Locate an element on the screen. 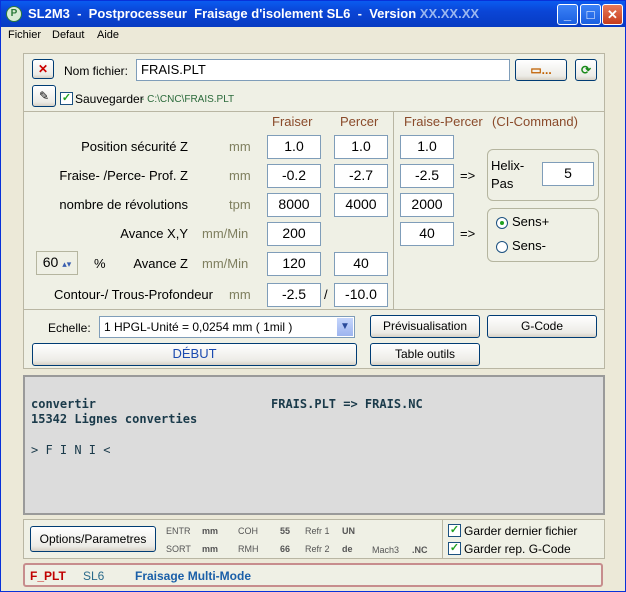 The height and width of the screenshot is (592, 626). fraiser-avance-xy-input: 200 is located at coordinates (294, 234).